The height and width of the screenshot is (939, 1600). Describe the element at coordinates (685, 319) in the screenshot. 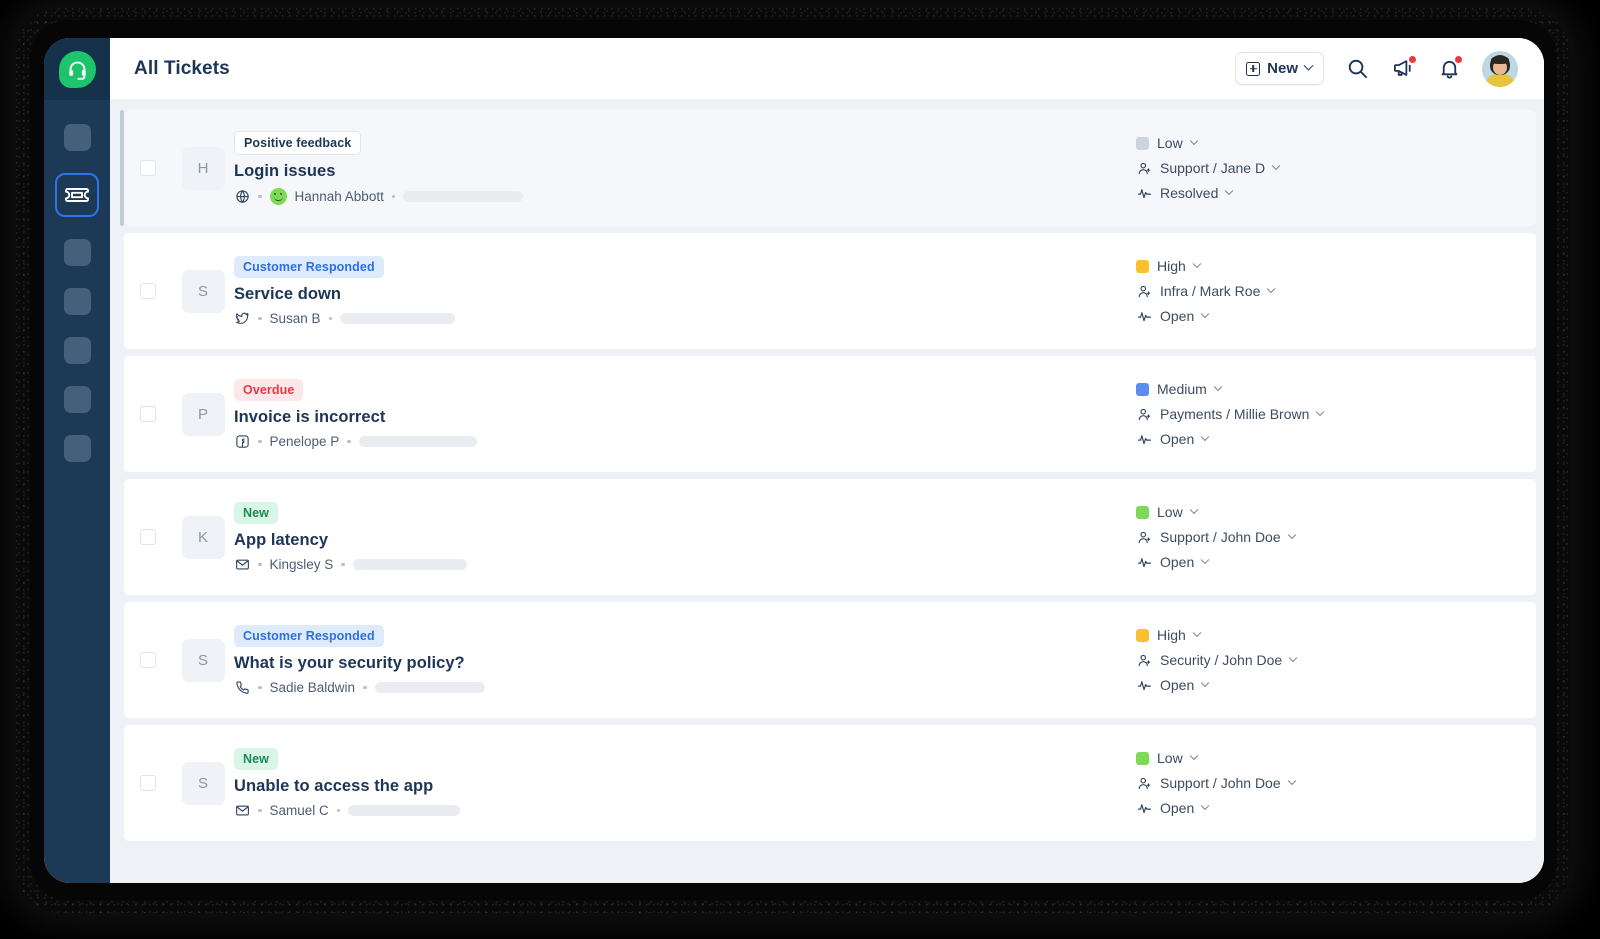

I see `ticket-meta: Susan B` at that location.